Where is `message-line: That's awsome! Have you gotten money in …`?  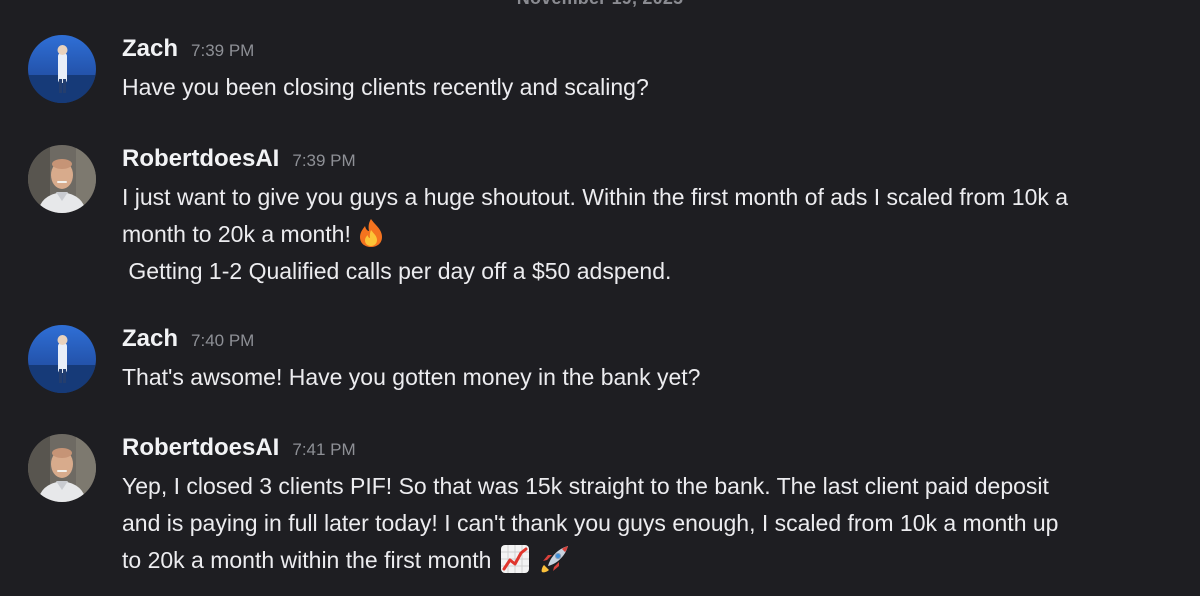 message-line: That's awsome! Have you gotten money in … is located at coordinates (411, 377).